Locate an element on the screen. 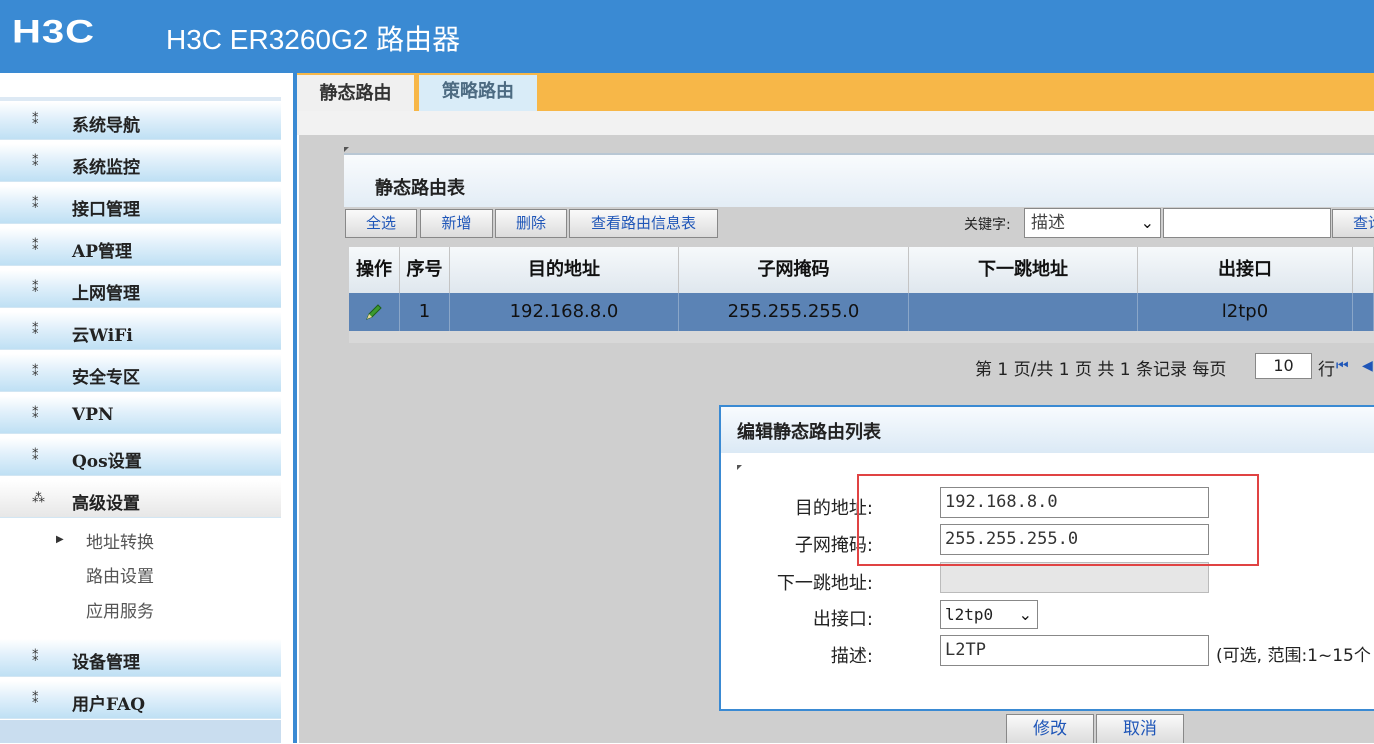 This screenshot has height=744, width=1374. sidebar-item-system-monitor: ⁑ 系统监控 is located at coordinates (140, 163).